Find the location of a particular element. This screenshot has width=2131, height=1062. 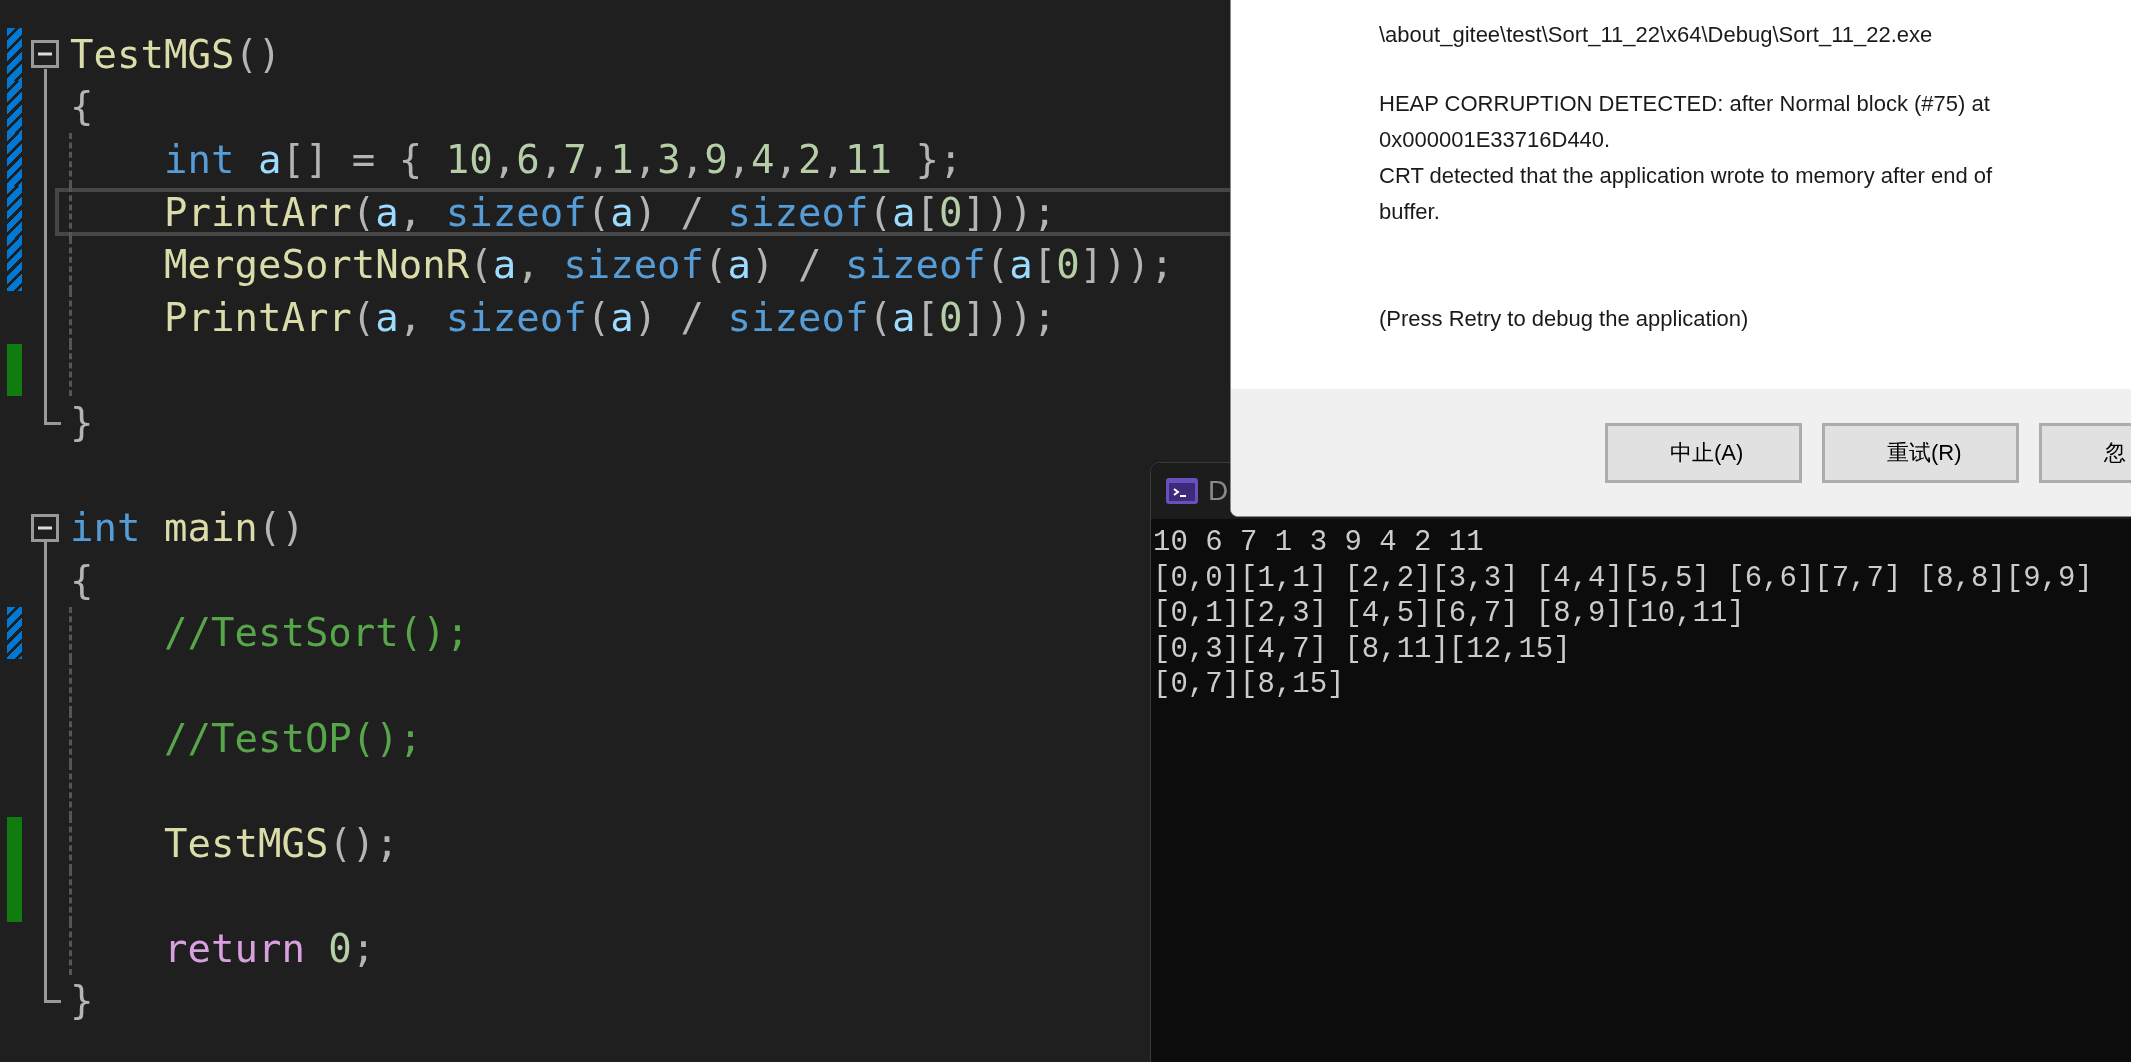

dialog-button: 中止(A) is located at coordinates (1703, 452).